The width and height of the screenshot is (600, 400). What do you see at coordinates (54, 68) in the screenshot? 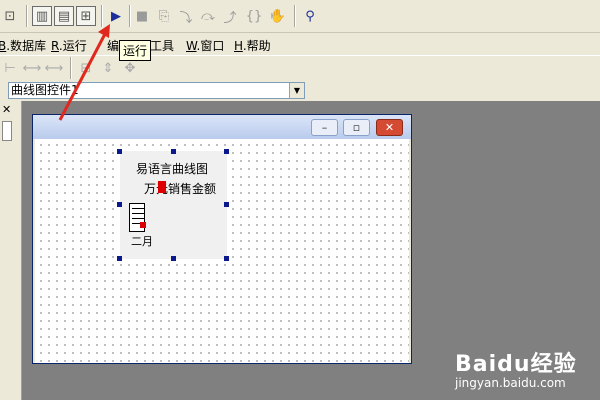
I see `same-height-icon: ⟷` at bounding box center [54, 68].